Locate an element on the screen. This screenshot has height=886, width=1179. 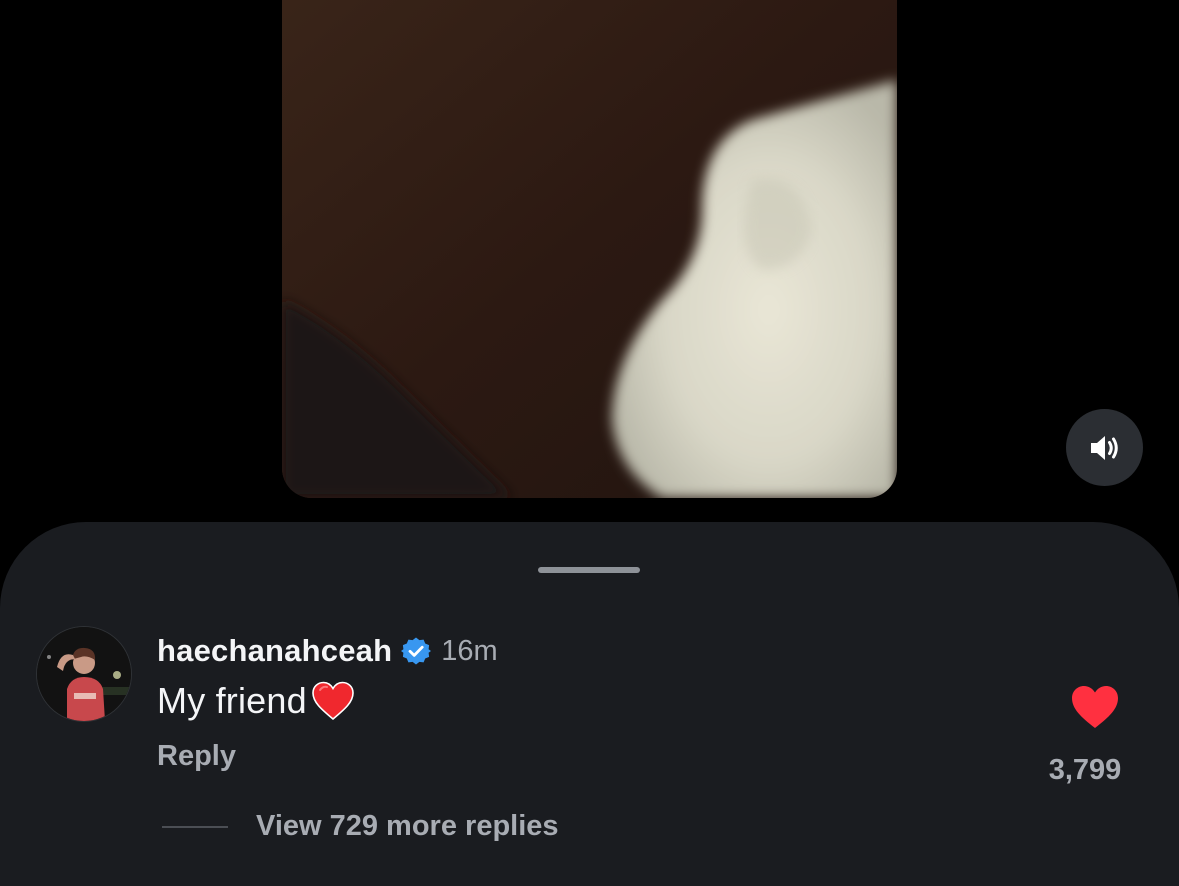
comment-header: haechanahceah 16m is located at coordinates (327, 651).